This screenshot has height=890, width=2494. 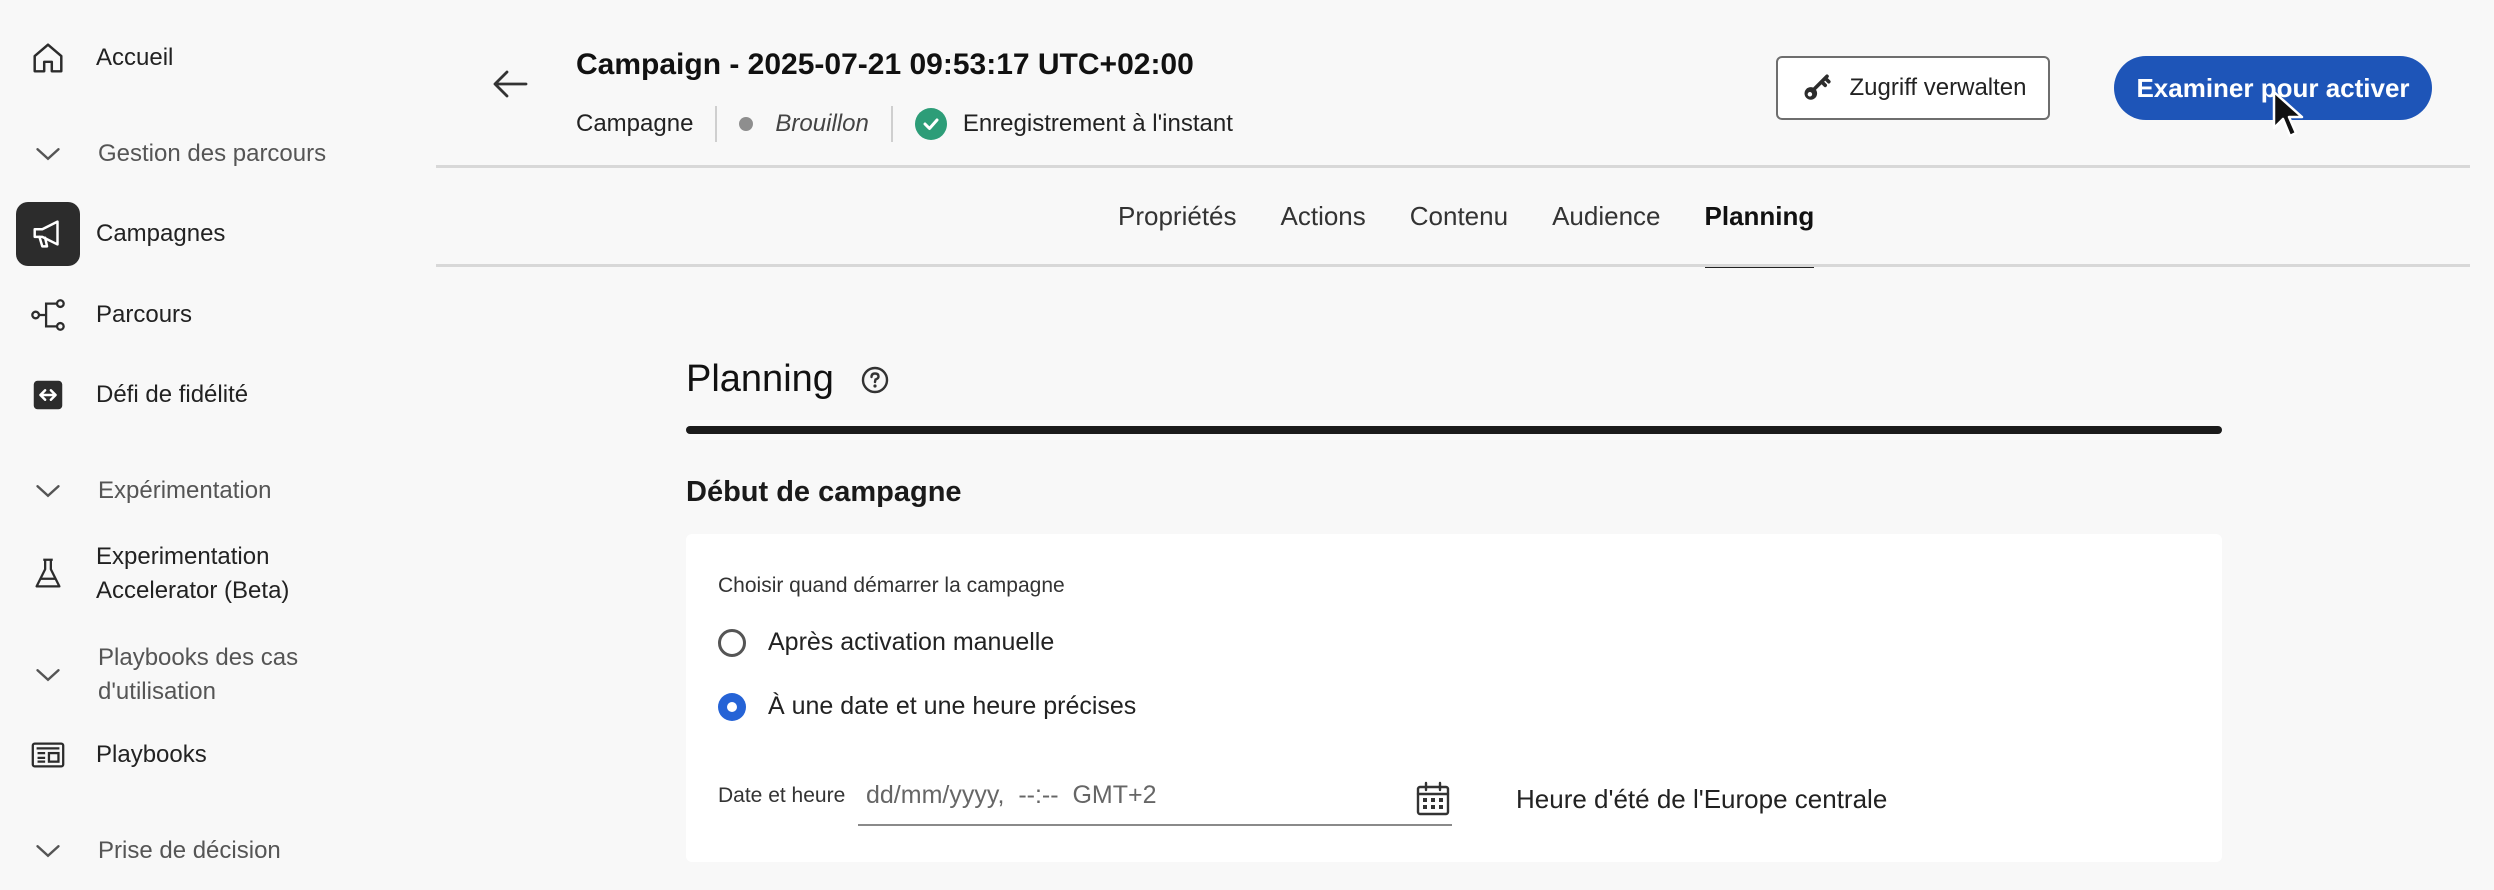 What do you see at coordinates (824, 492) in the screenshot?
I see `section-heading: Début de campagne` at bounding box center [824, 492].